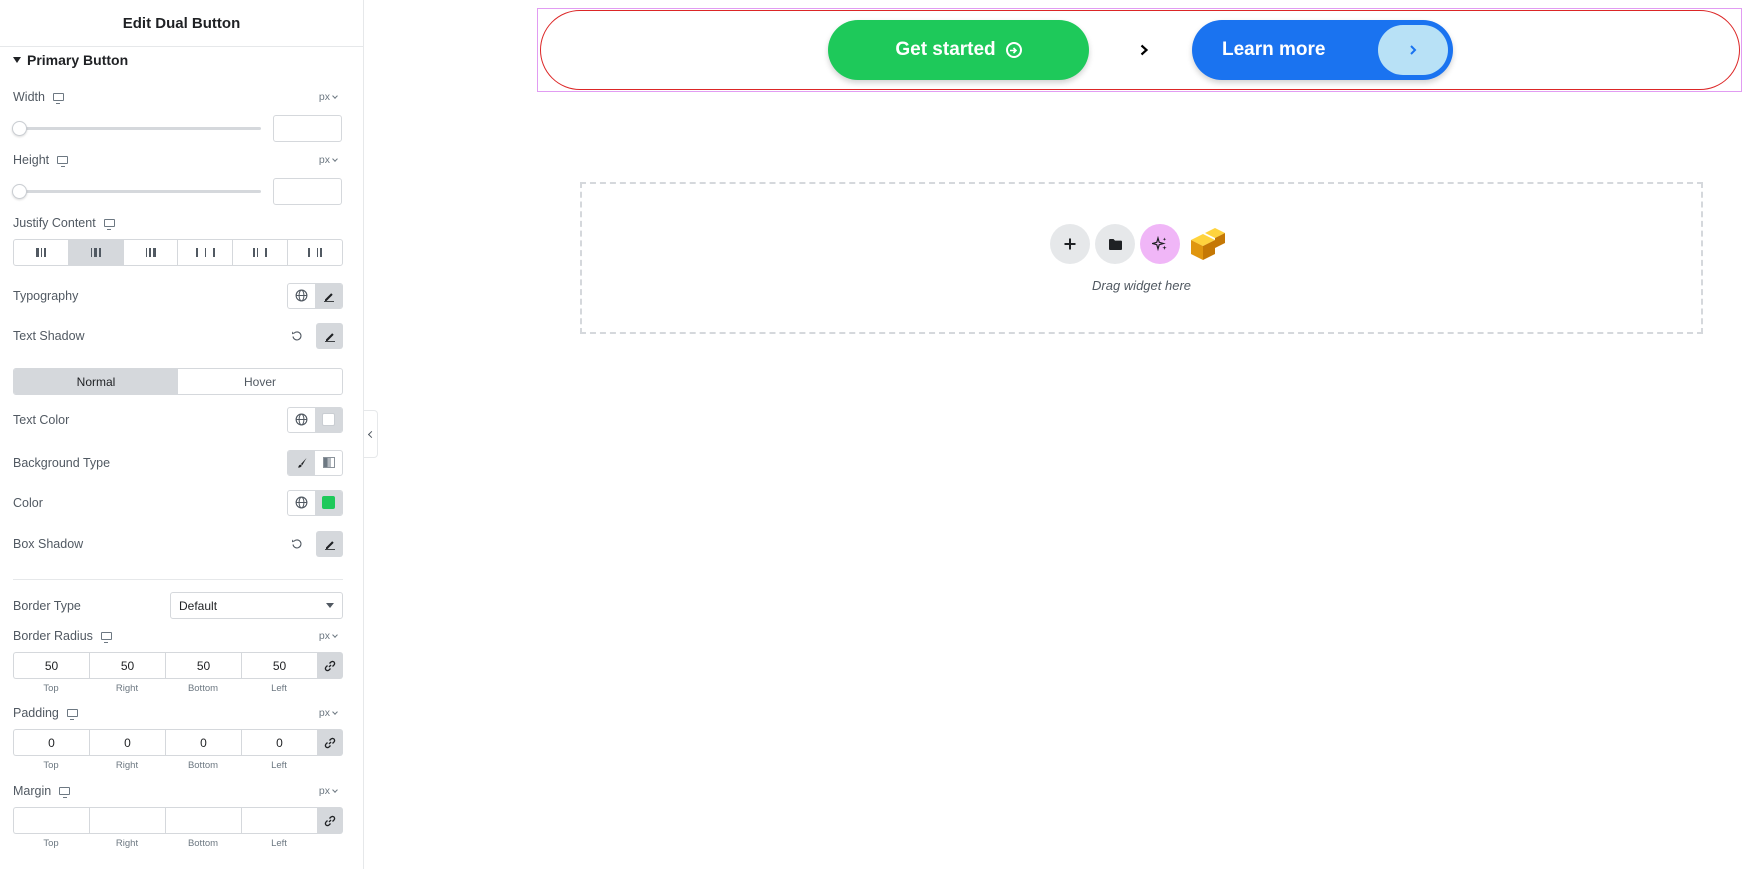 Image resolution: width=1761 pixels, height=869 pixels. What do you see at coordinates (165, 843) in the screenshot?
I see `margin-side-labels: Top Right Bottom Left` at bounding box center [165, 843].